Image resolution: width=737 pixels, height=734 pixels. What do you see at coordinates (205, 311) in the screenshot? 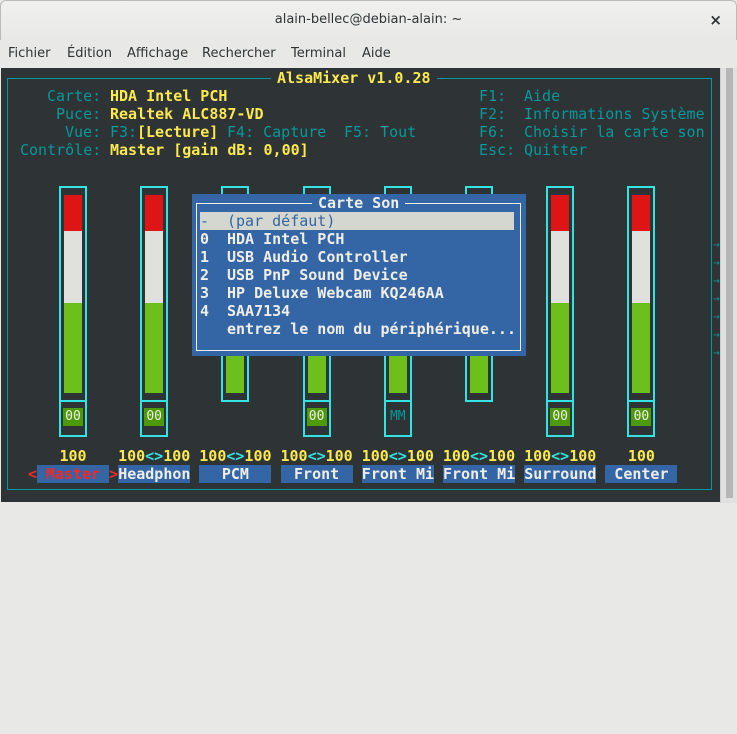
I see `option-index: 4` at bounding box center [205, 311].